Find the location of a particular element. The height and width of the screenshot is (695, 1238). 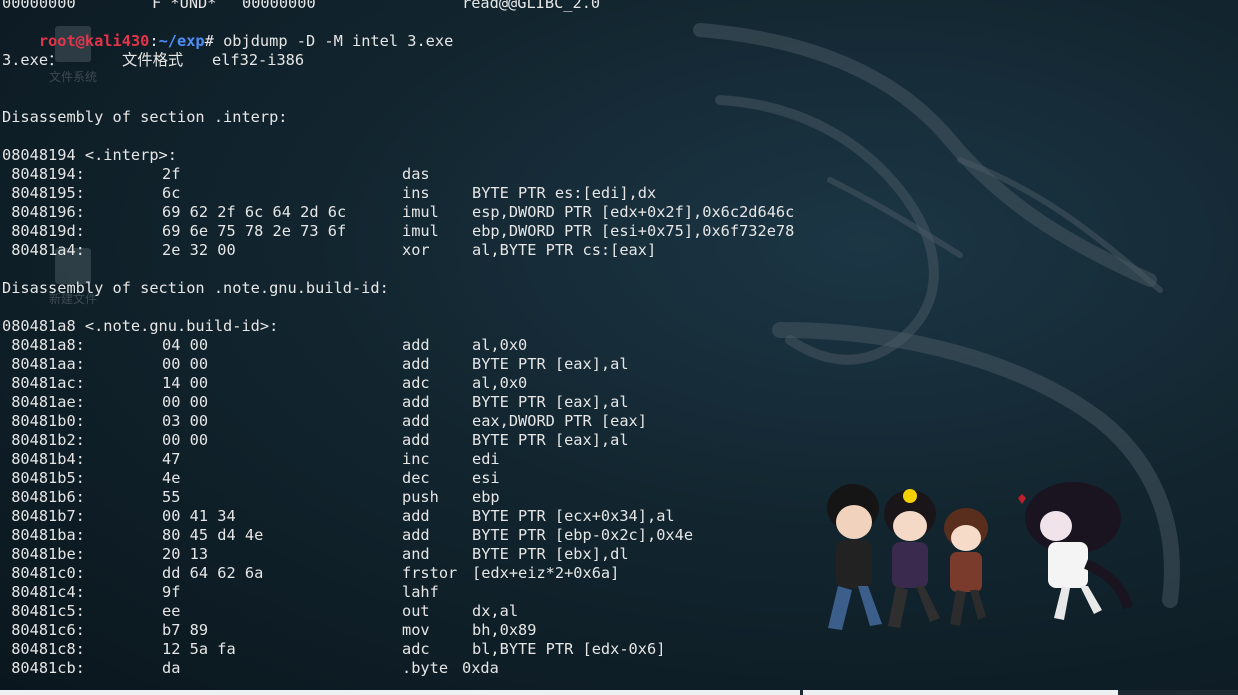

disasm-row: 80481be: 20 13 and BYTE PTR [ebx],dl is located at coordinates (315, 554).